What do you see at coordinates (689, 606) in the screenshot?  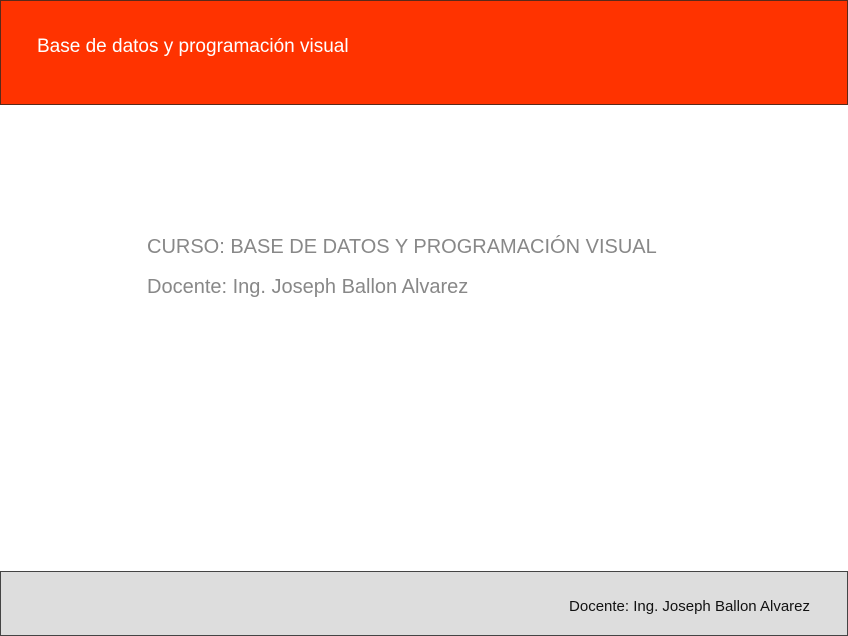 I see `footer-teacher: Docente: Ing. Joseph Ballon Alvarez` at bounding box center [689, 606].